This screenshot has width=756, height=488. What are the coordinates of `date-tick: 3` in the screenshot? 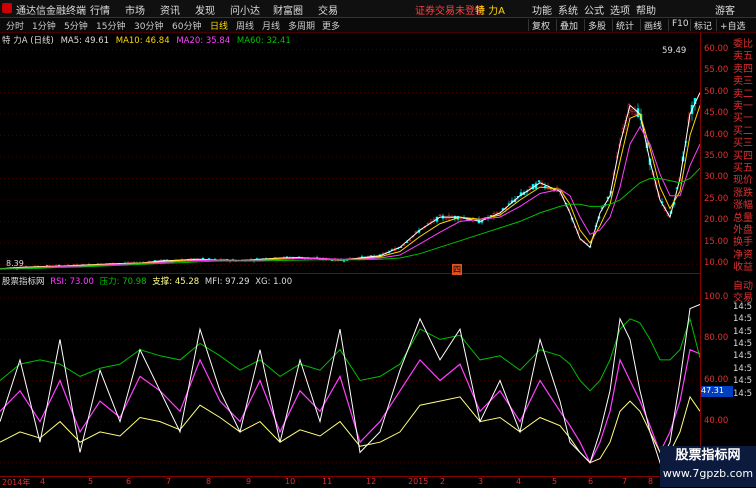 It's located at (481, 481).